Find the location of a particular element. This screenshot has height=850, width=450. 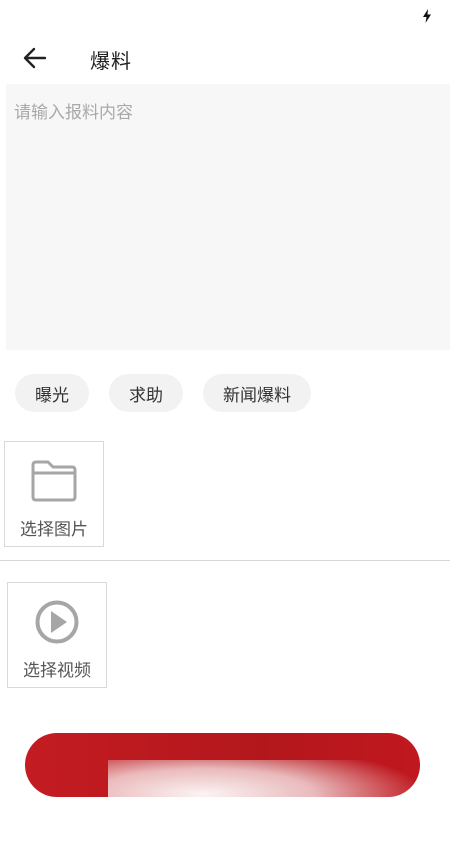

select-video-button: 选择视频 is located at coordinates (57, 635).